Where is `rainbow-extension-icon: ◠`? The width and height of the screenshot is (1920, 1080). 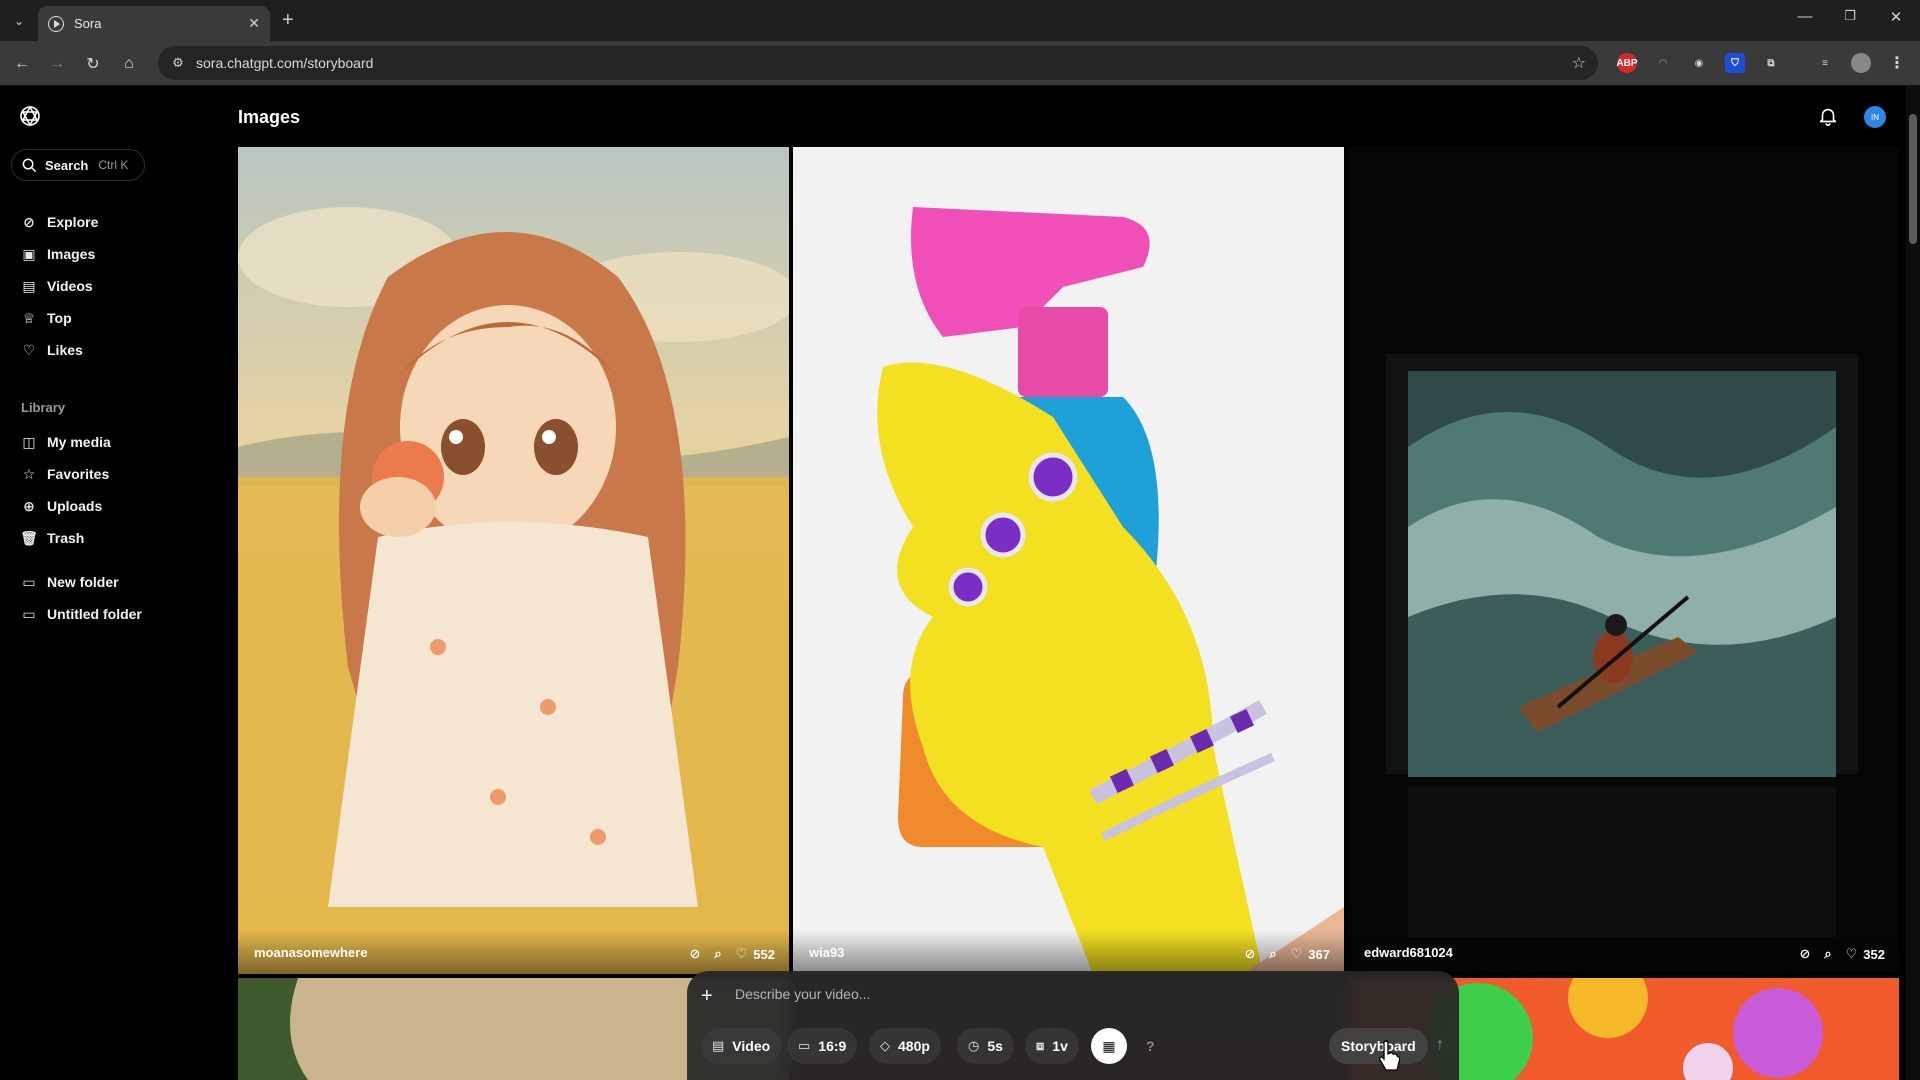 rainbow-extension-icon: ◠ is located at coordinates (1663, 63).